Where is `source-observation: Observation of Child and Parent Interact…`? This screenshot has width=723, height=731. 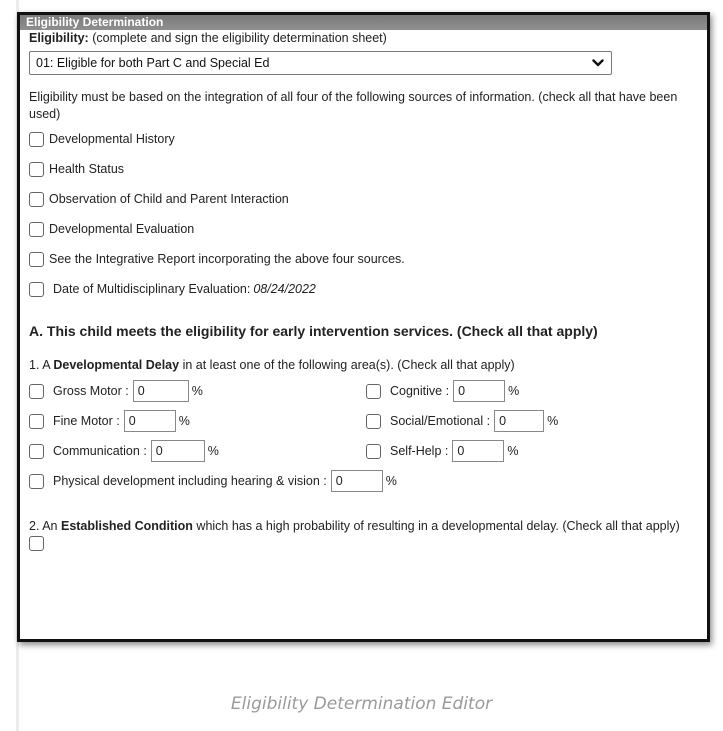 source-observation: Observation of Child and Parent Interact… is located at coordinates (365, 199).